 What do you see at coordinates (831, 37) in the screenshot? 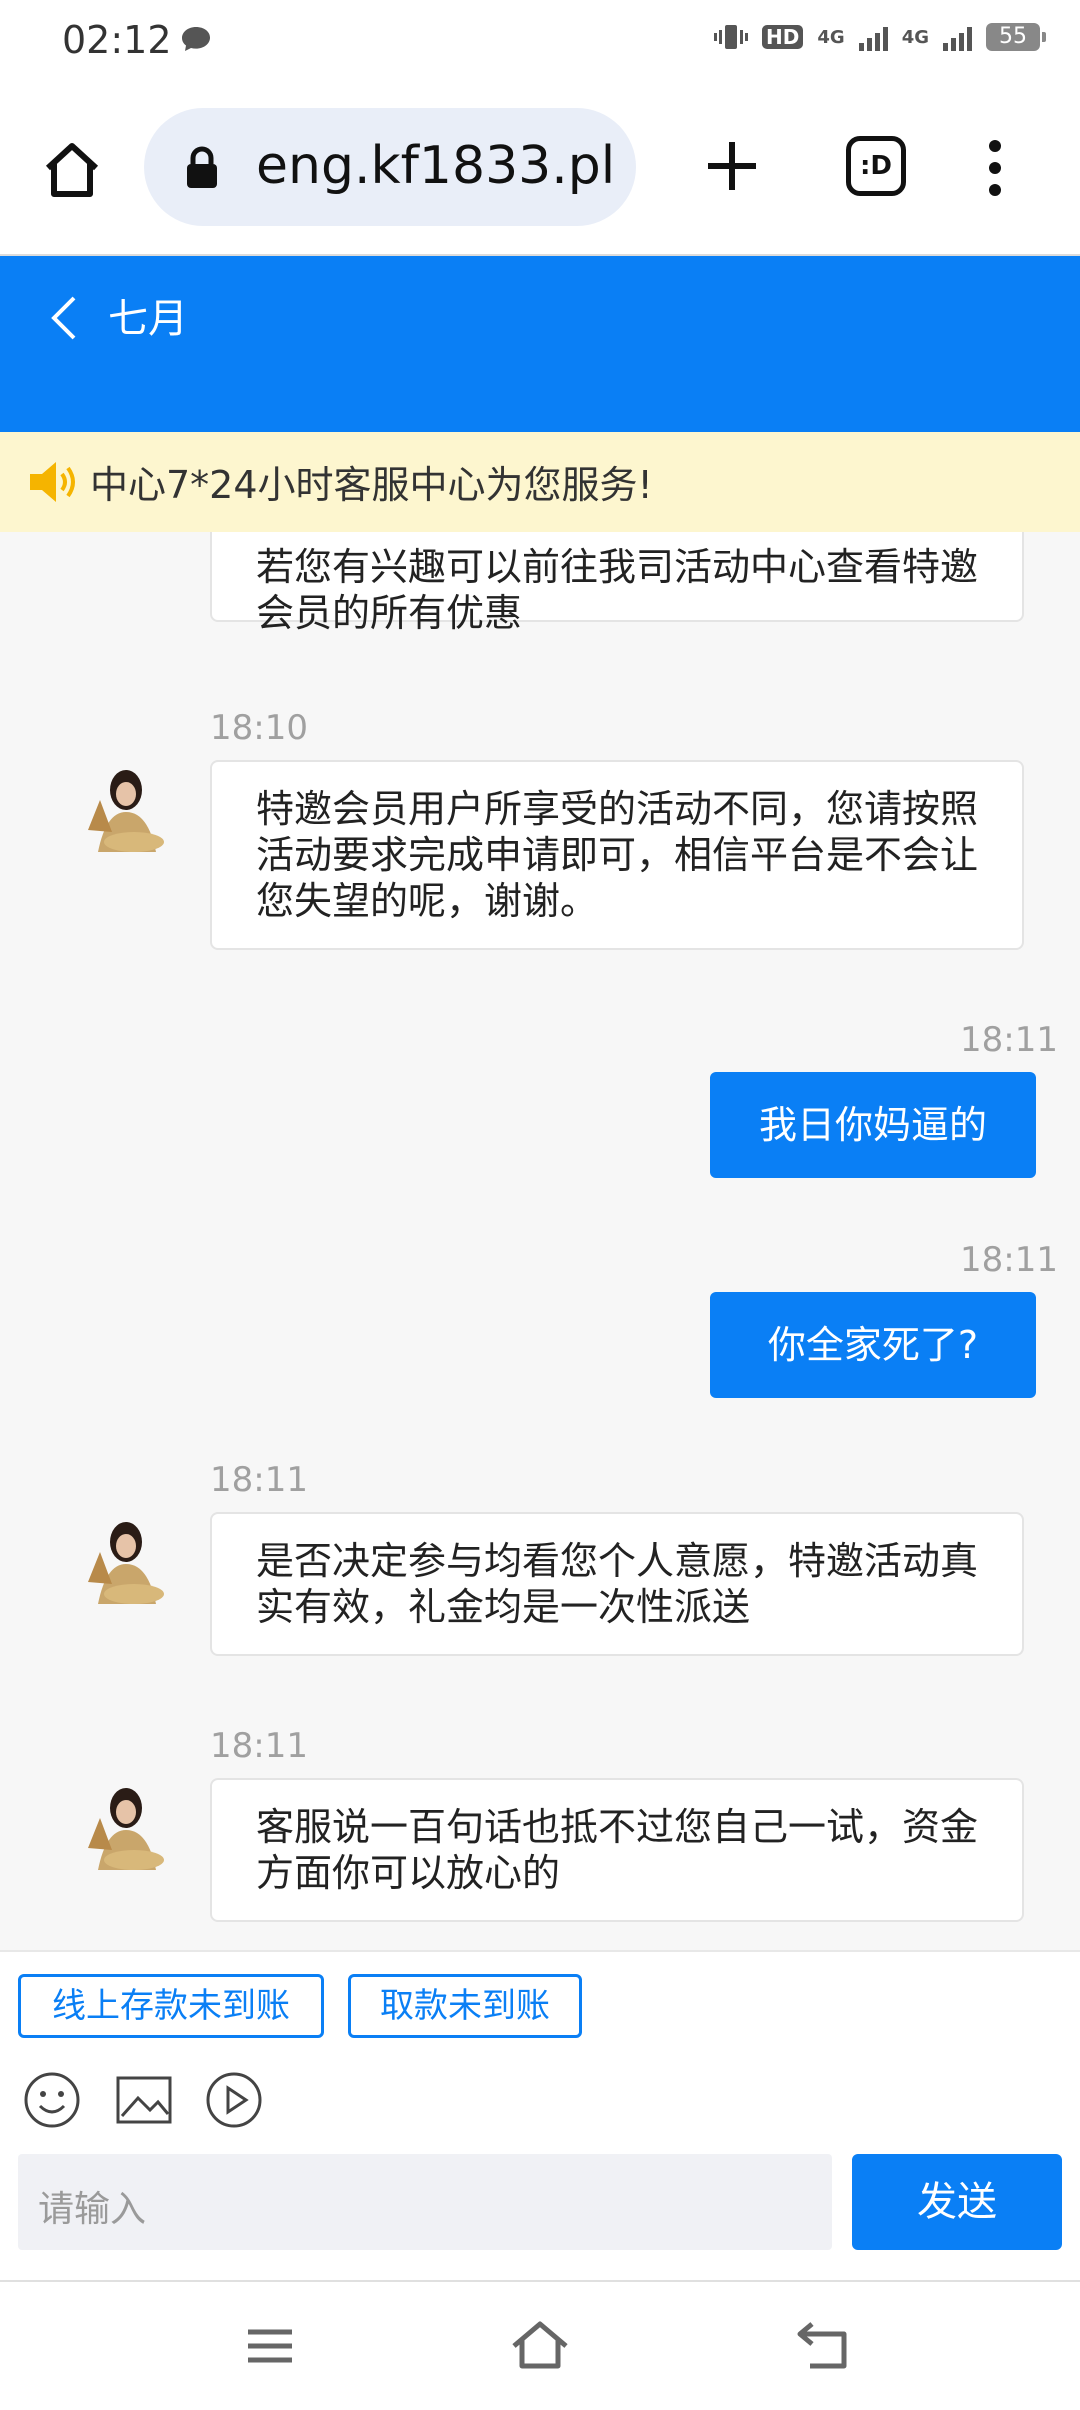
I see `network-type-1: 4G` at bounding box center [831, 37].